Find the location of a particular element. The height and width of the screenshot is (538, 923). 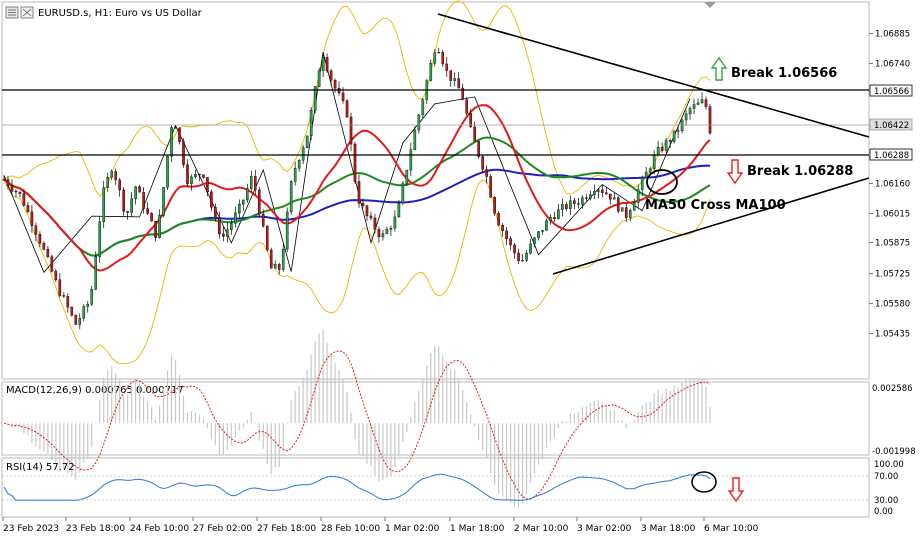

rsi-label: RSI(14) 57.72 is located at coordinates (40, 467).